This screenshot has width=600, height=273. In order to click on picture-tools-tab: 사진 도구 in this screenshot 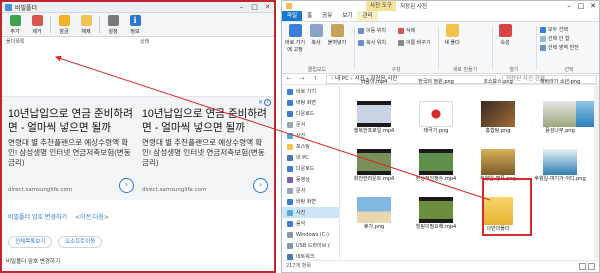, I will do `click(381, 6)`.